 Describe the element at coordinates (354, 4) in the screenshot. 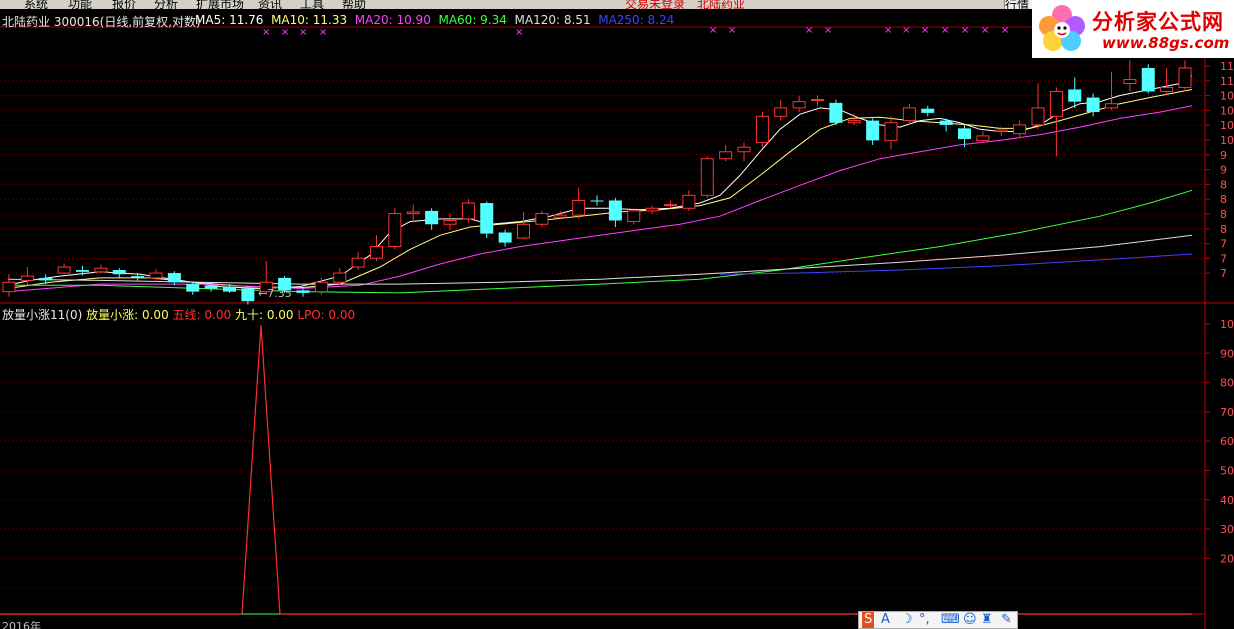

I see `menu-help: 帮助` at that location.